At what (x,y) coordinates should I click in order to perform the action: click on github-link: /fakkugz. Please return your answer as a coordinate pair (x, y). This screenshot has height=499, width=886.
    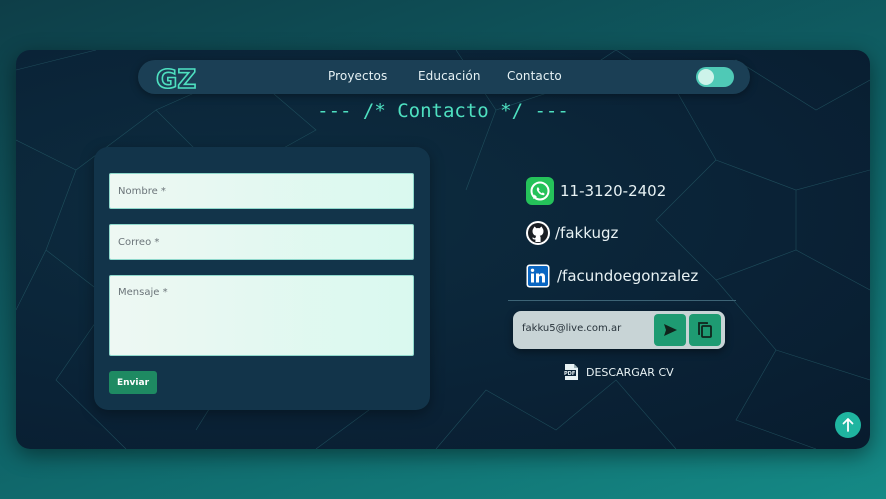
    Looking at the image, I should click on (571, 233).